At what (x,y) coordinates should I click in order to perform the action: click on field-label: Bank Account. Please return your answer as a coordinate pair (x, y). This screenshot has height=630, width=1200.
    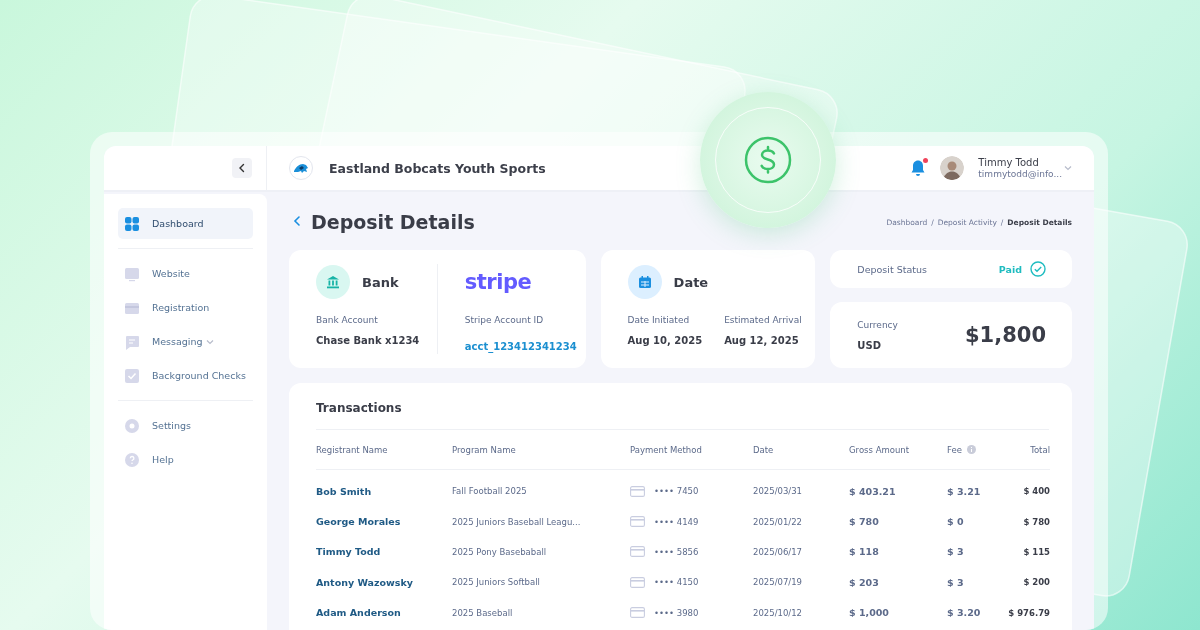
    Looking at the image, I should click on (347, 320).